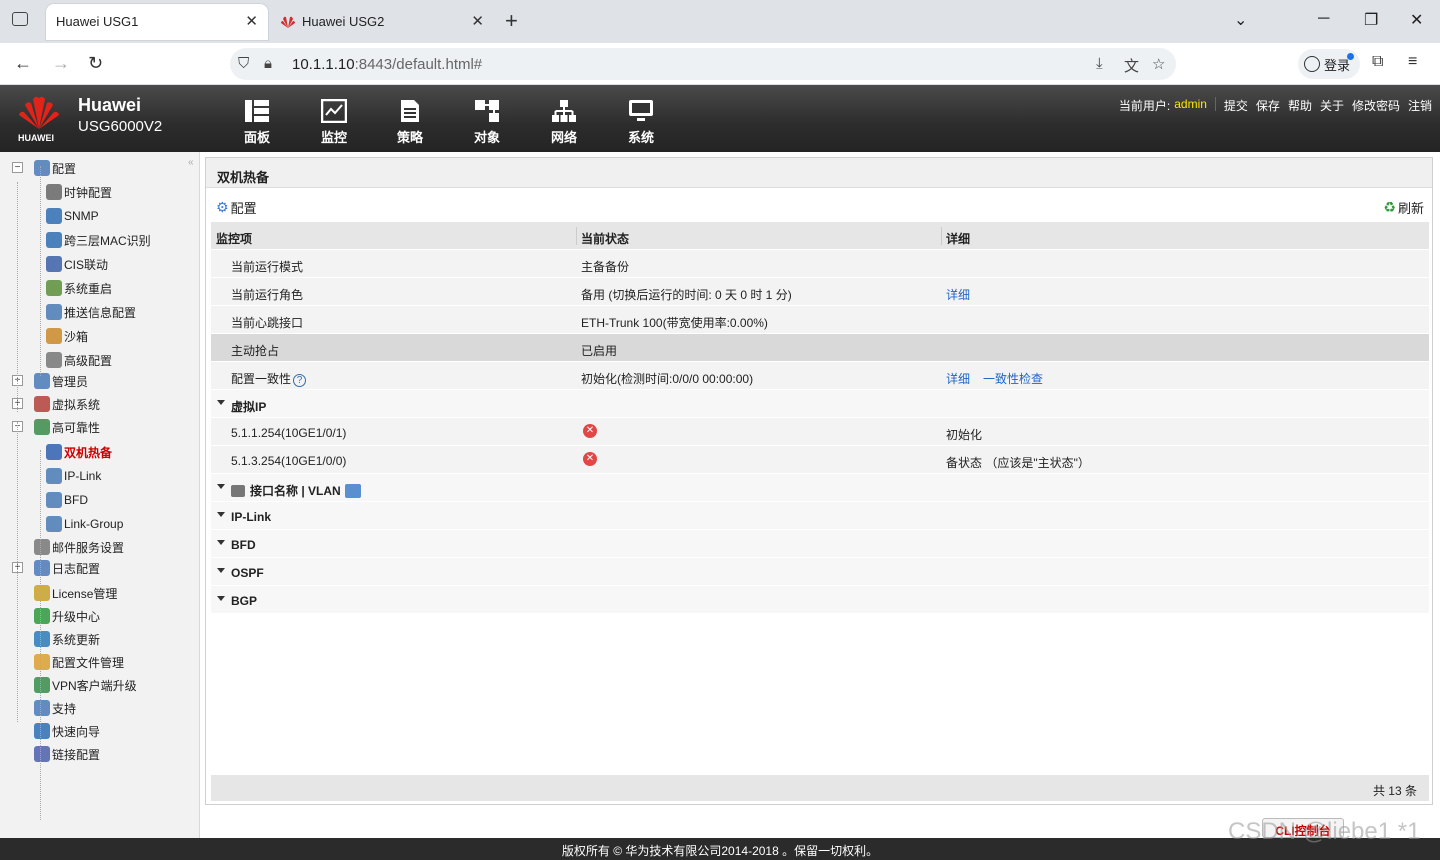 The width and height of the screenshot is (1440, 860). Describe the element at coordinates (95, 63) in the screenshot. I see `reload-button: ↻` at that location.